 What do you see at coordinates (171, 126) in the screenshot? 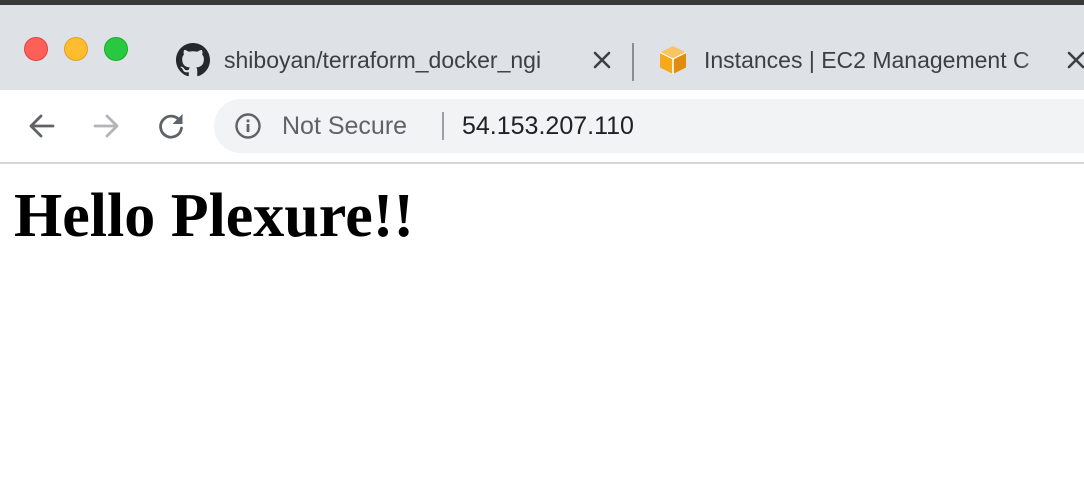
I see `reload-icon` at bounding box center [171, 126].